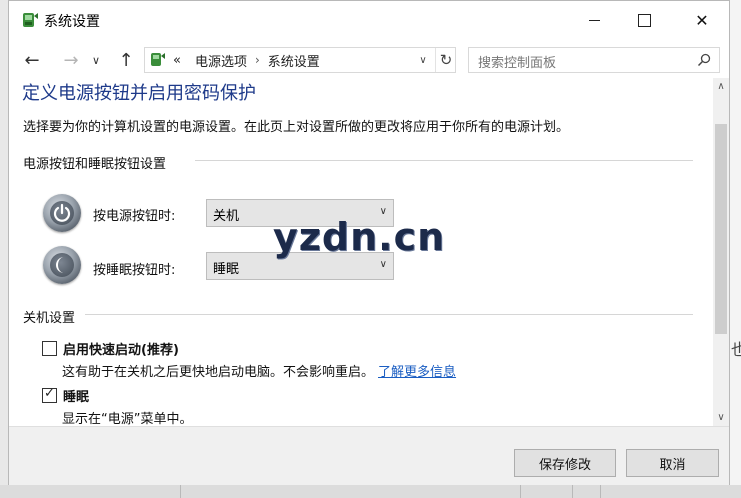  I want to click on close-button: ✕, so click(702, 20).